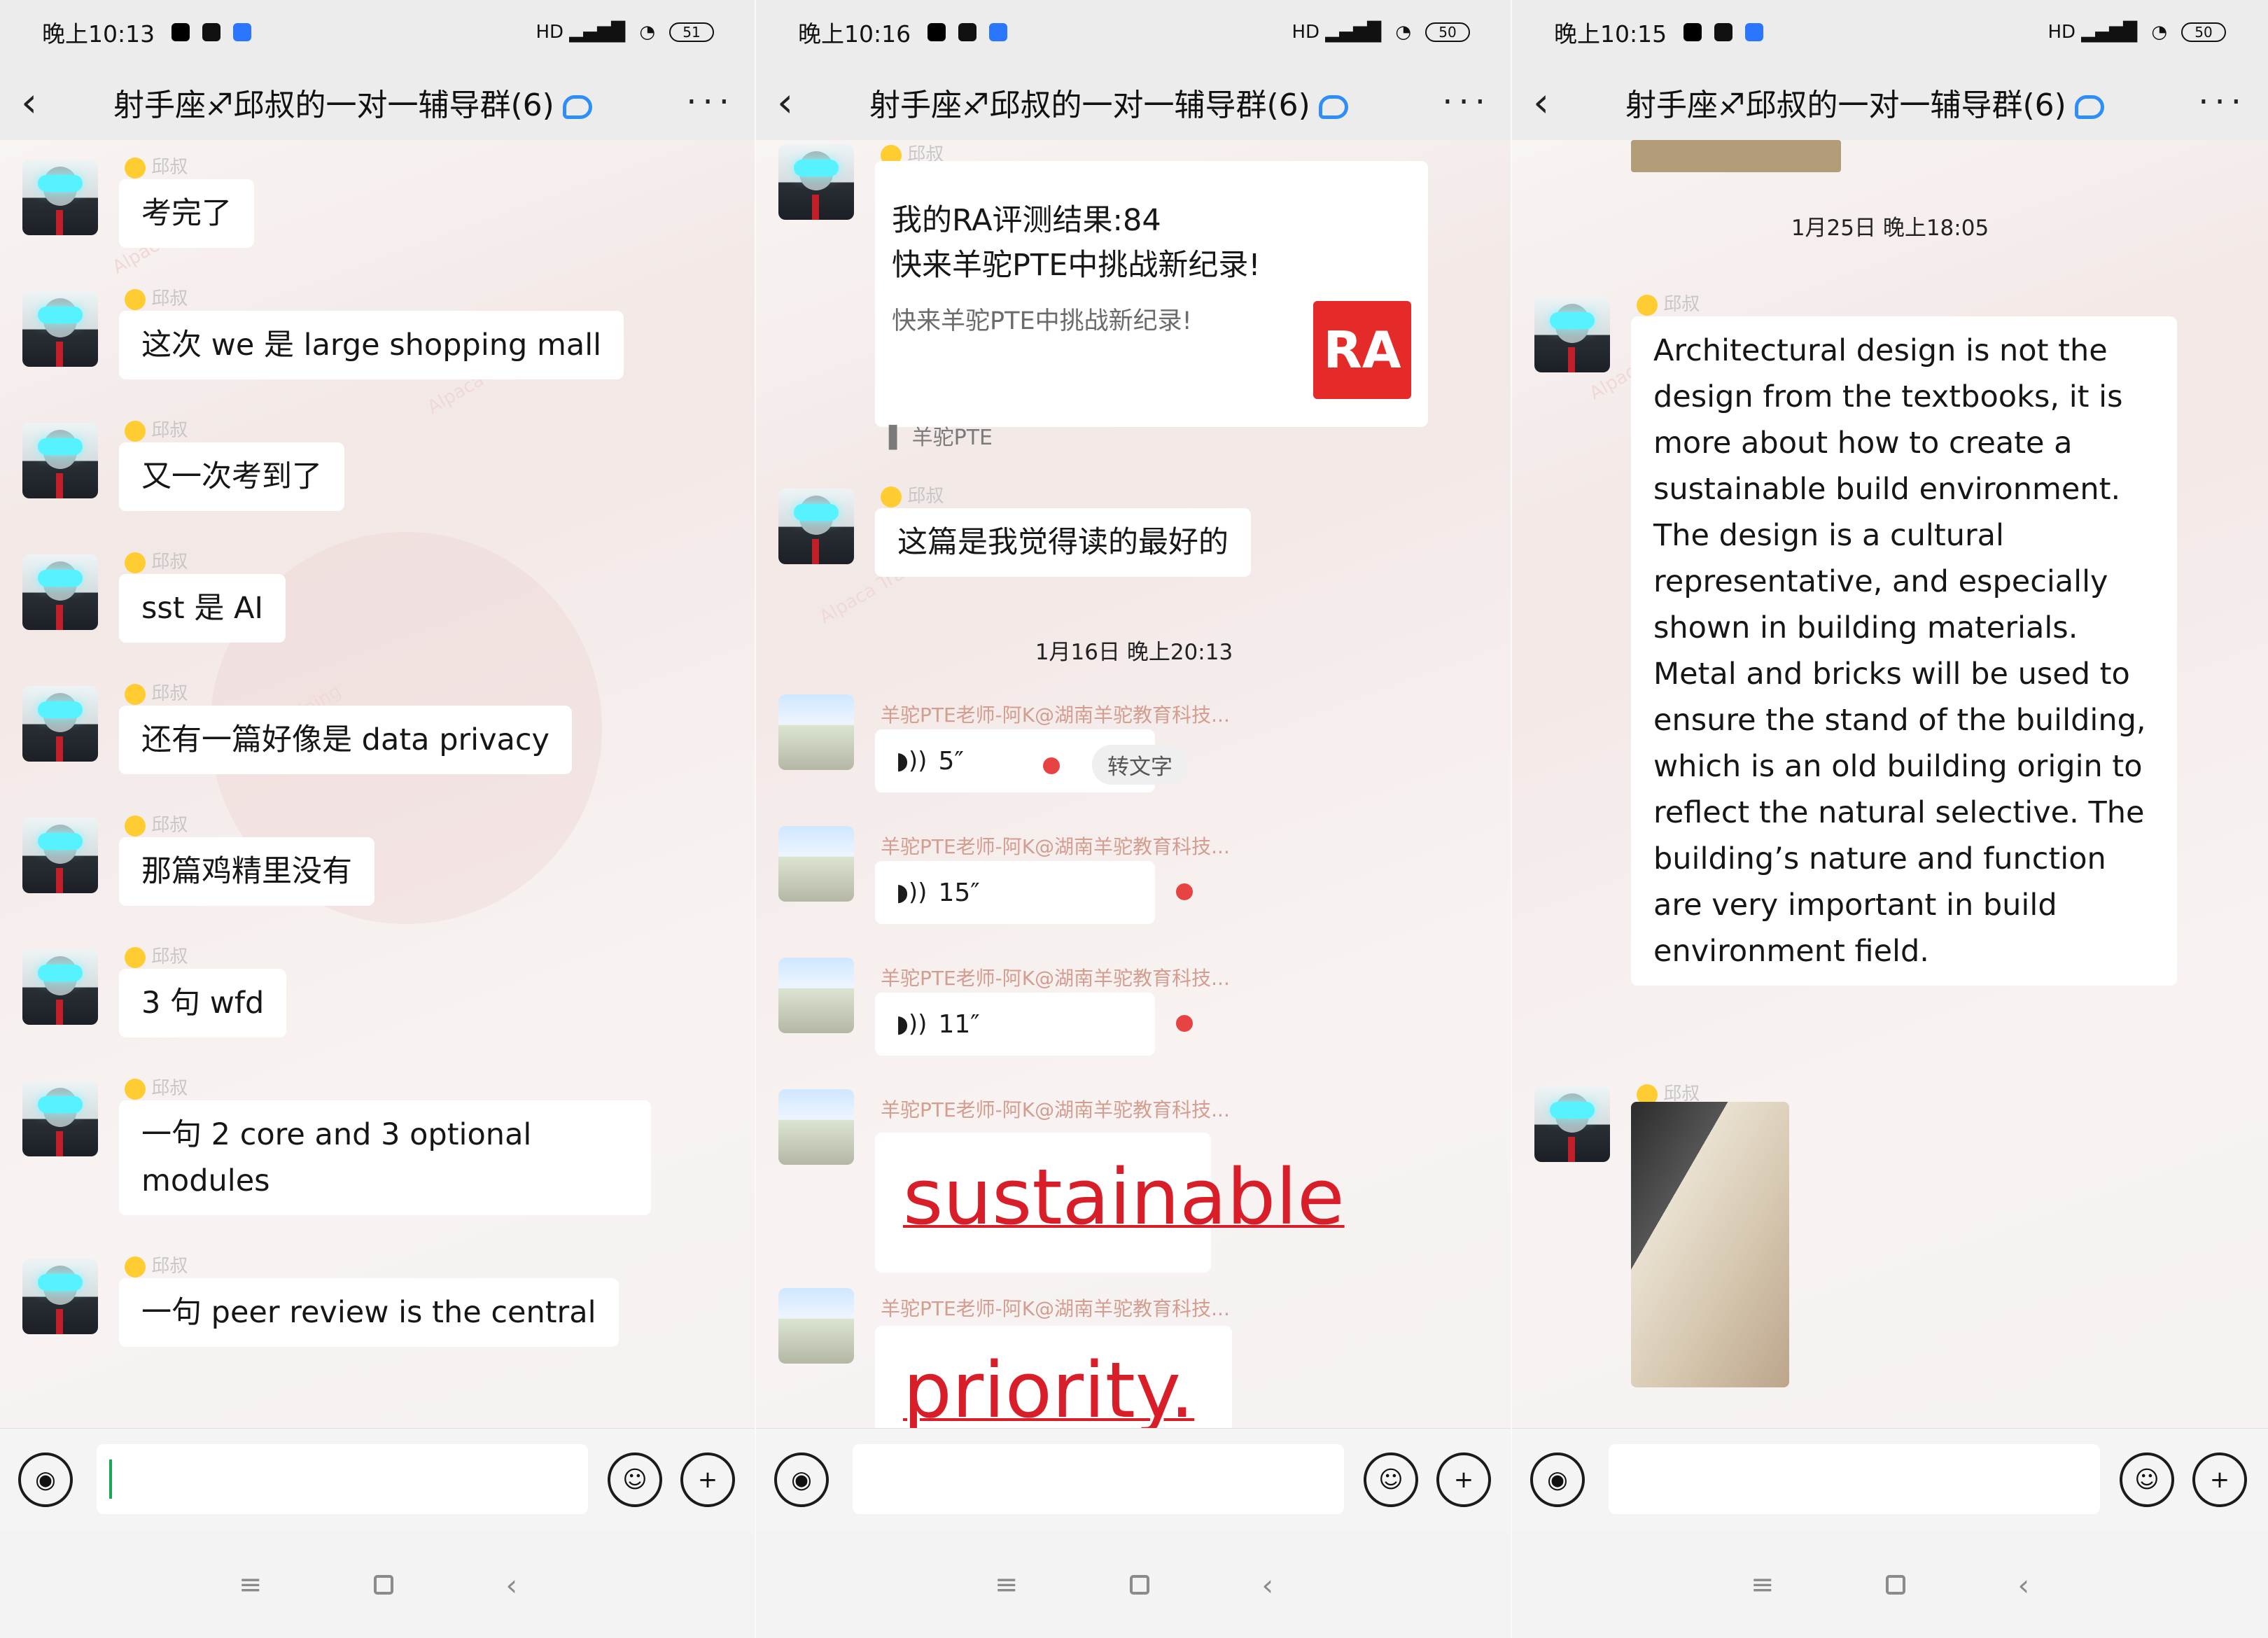 This screenshot has height=1638, width=2268. I want to click on message-bubble: 还有一篇好像是 data privacy, so click(345, 740).